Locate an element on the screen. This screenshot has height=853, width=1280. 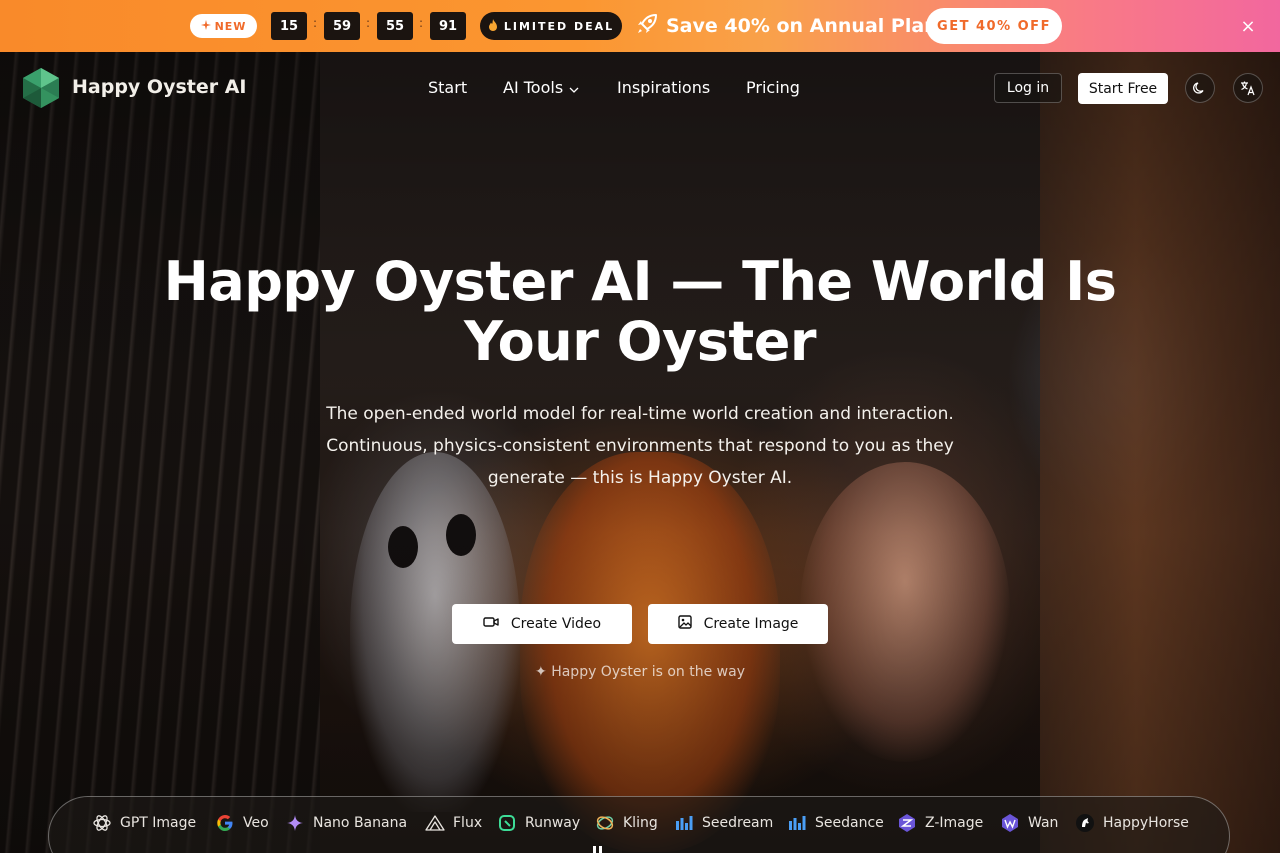
model-gpt-image: GPT Image is located at coordinates (144, 823).